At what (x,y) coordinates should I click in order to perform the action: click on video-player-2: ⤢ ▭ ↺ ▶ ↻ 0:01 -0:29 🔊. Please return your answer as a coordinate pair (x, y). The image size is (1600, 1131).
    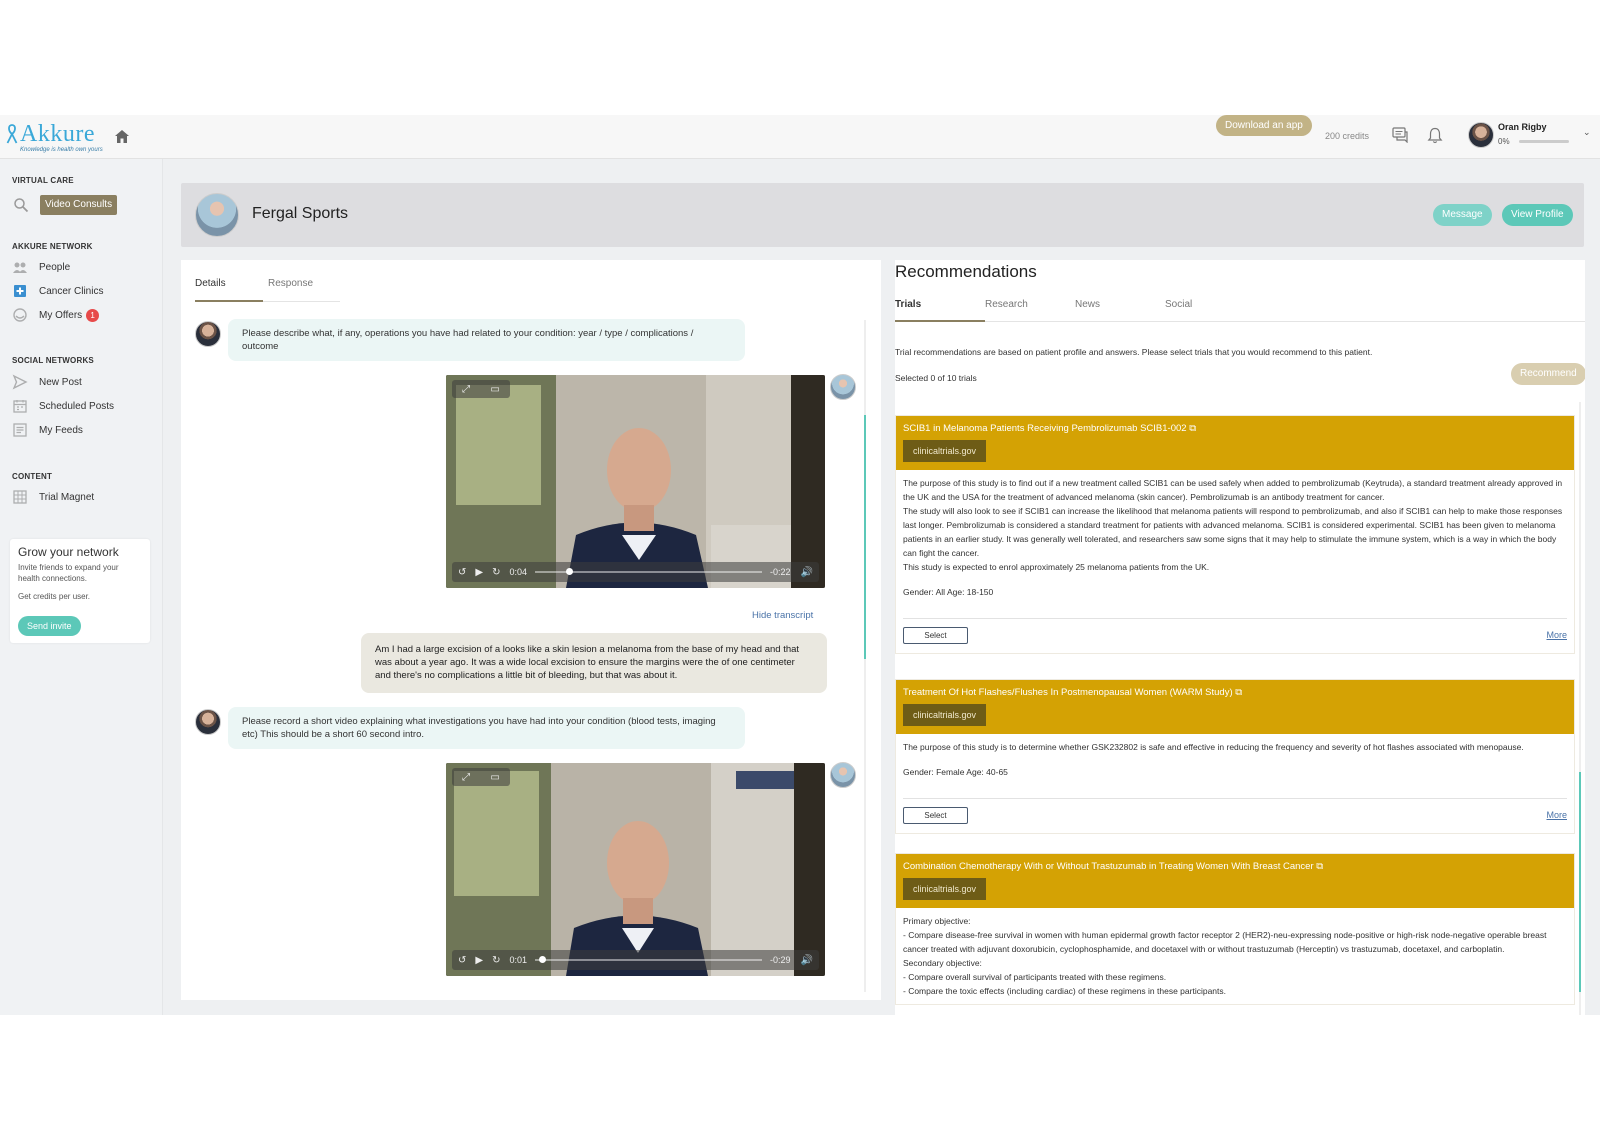
    Looking at the image, I should click on (635, 869).